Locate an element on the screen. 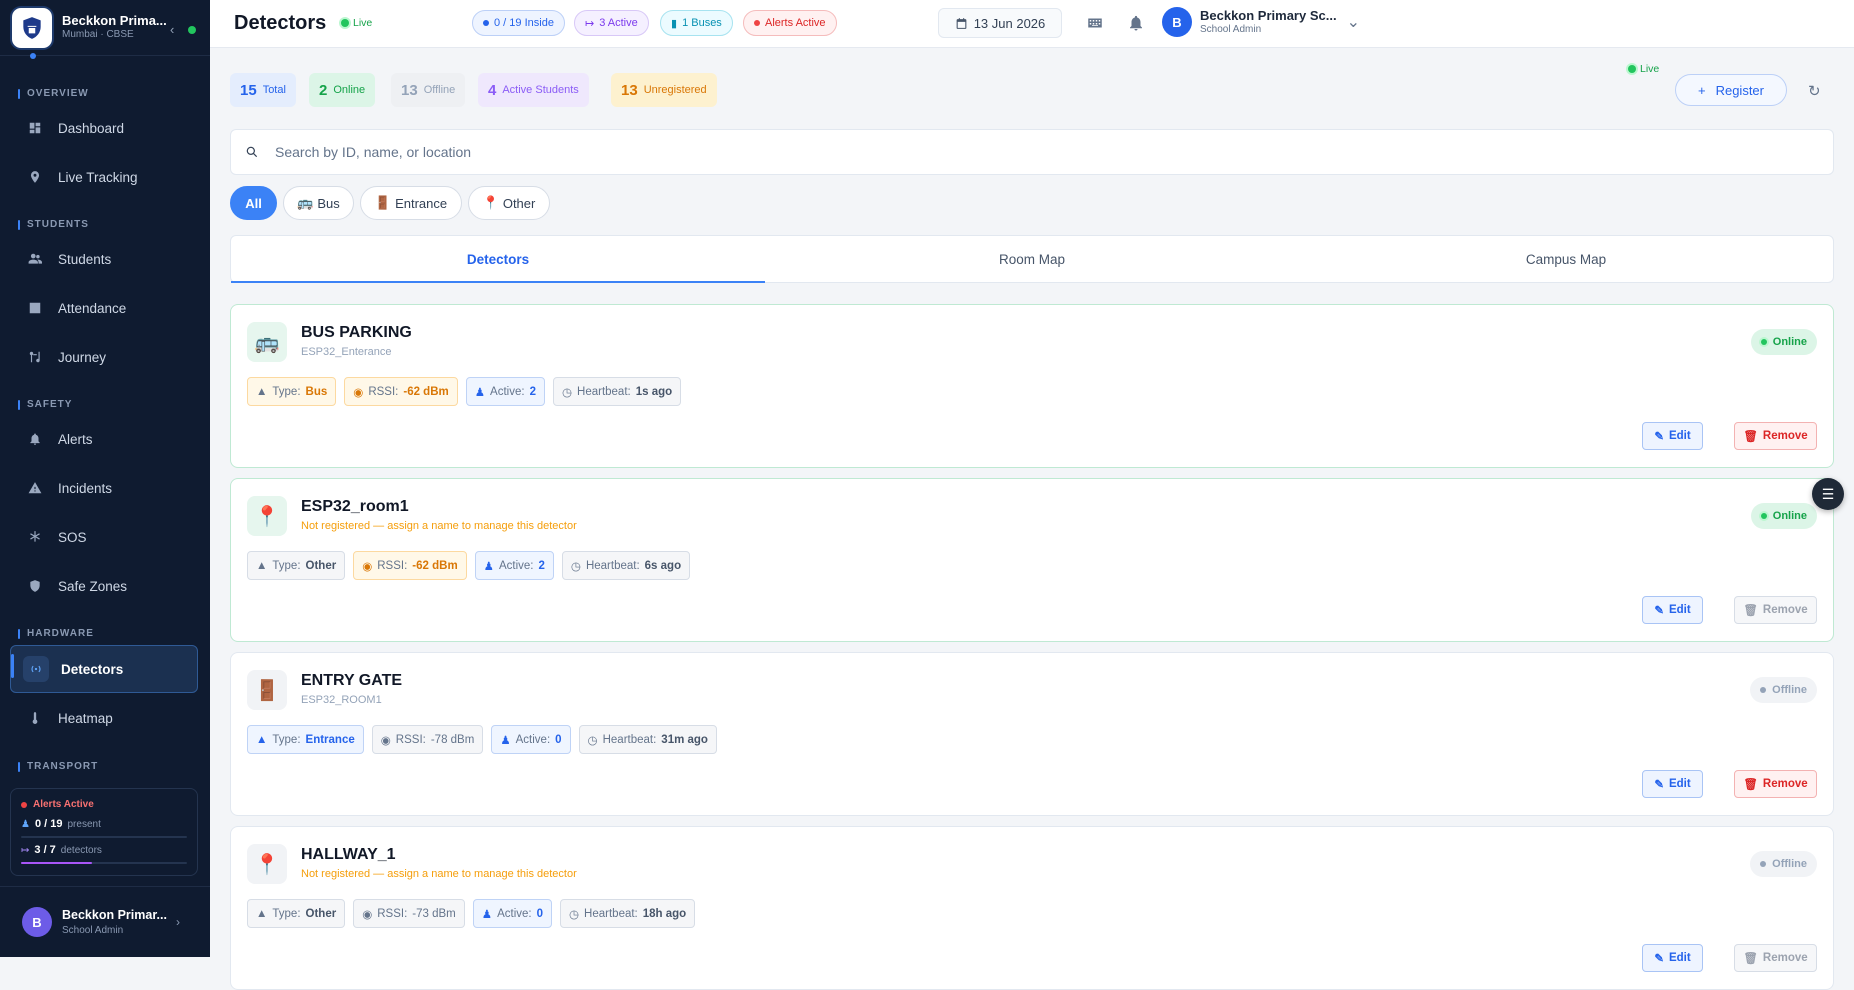 This screenshot has height=990, width=1854. tag-value: 1s ago is located at coordinates (654, 391).